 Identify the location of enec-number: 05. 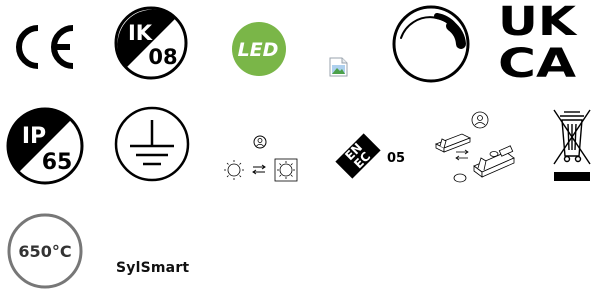
(396, 158).